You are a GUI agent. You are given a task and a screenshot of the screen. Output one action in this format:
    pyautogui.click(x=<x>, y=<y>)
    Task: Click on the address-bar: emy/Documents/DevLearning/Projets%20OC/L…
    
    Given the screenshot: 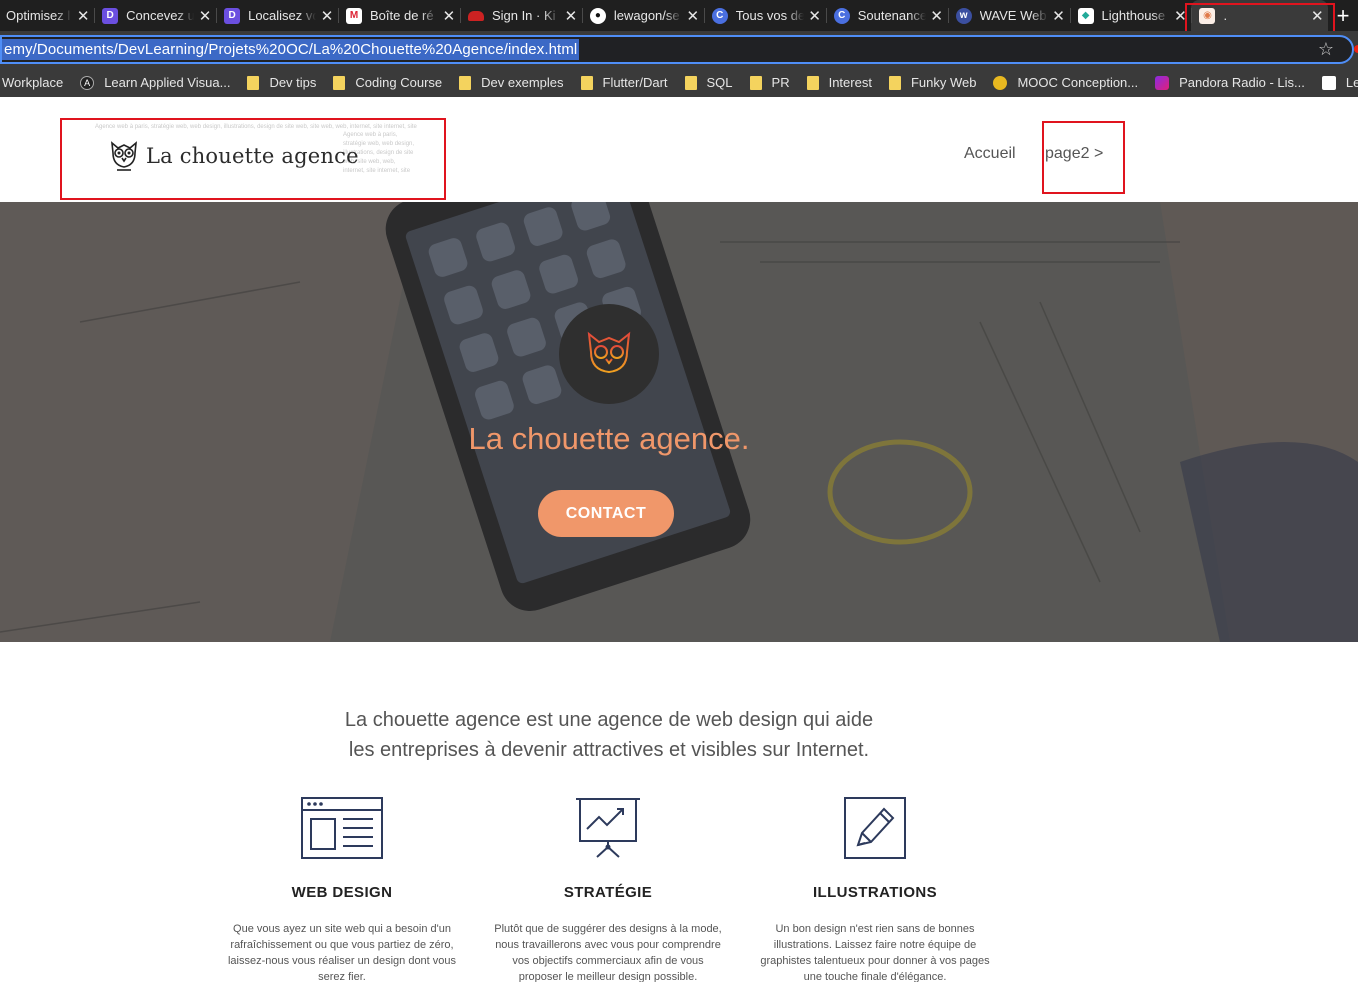 What is the action you would take?
    pyautogui.click(x=679, y=49)
    